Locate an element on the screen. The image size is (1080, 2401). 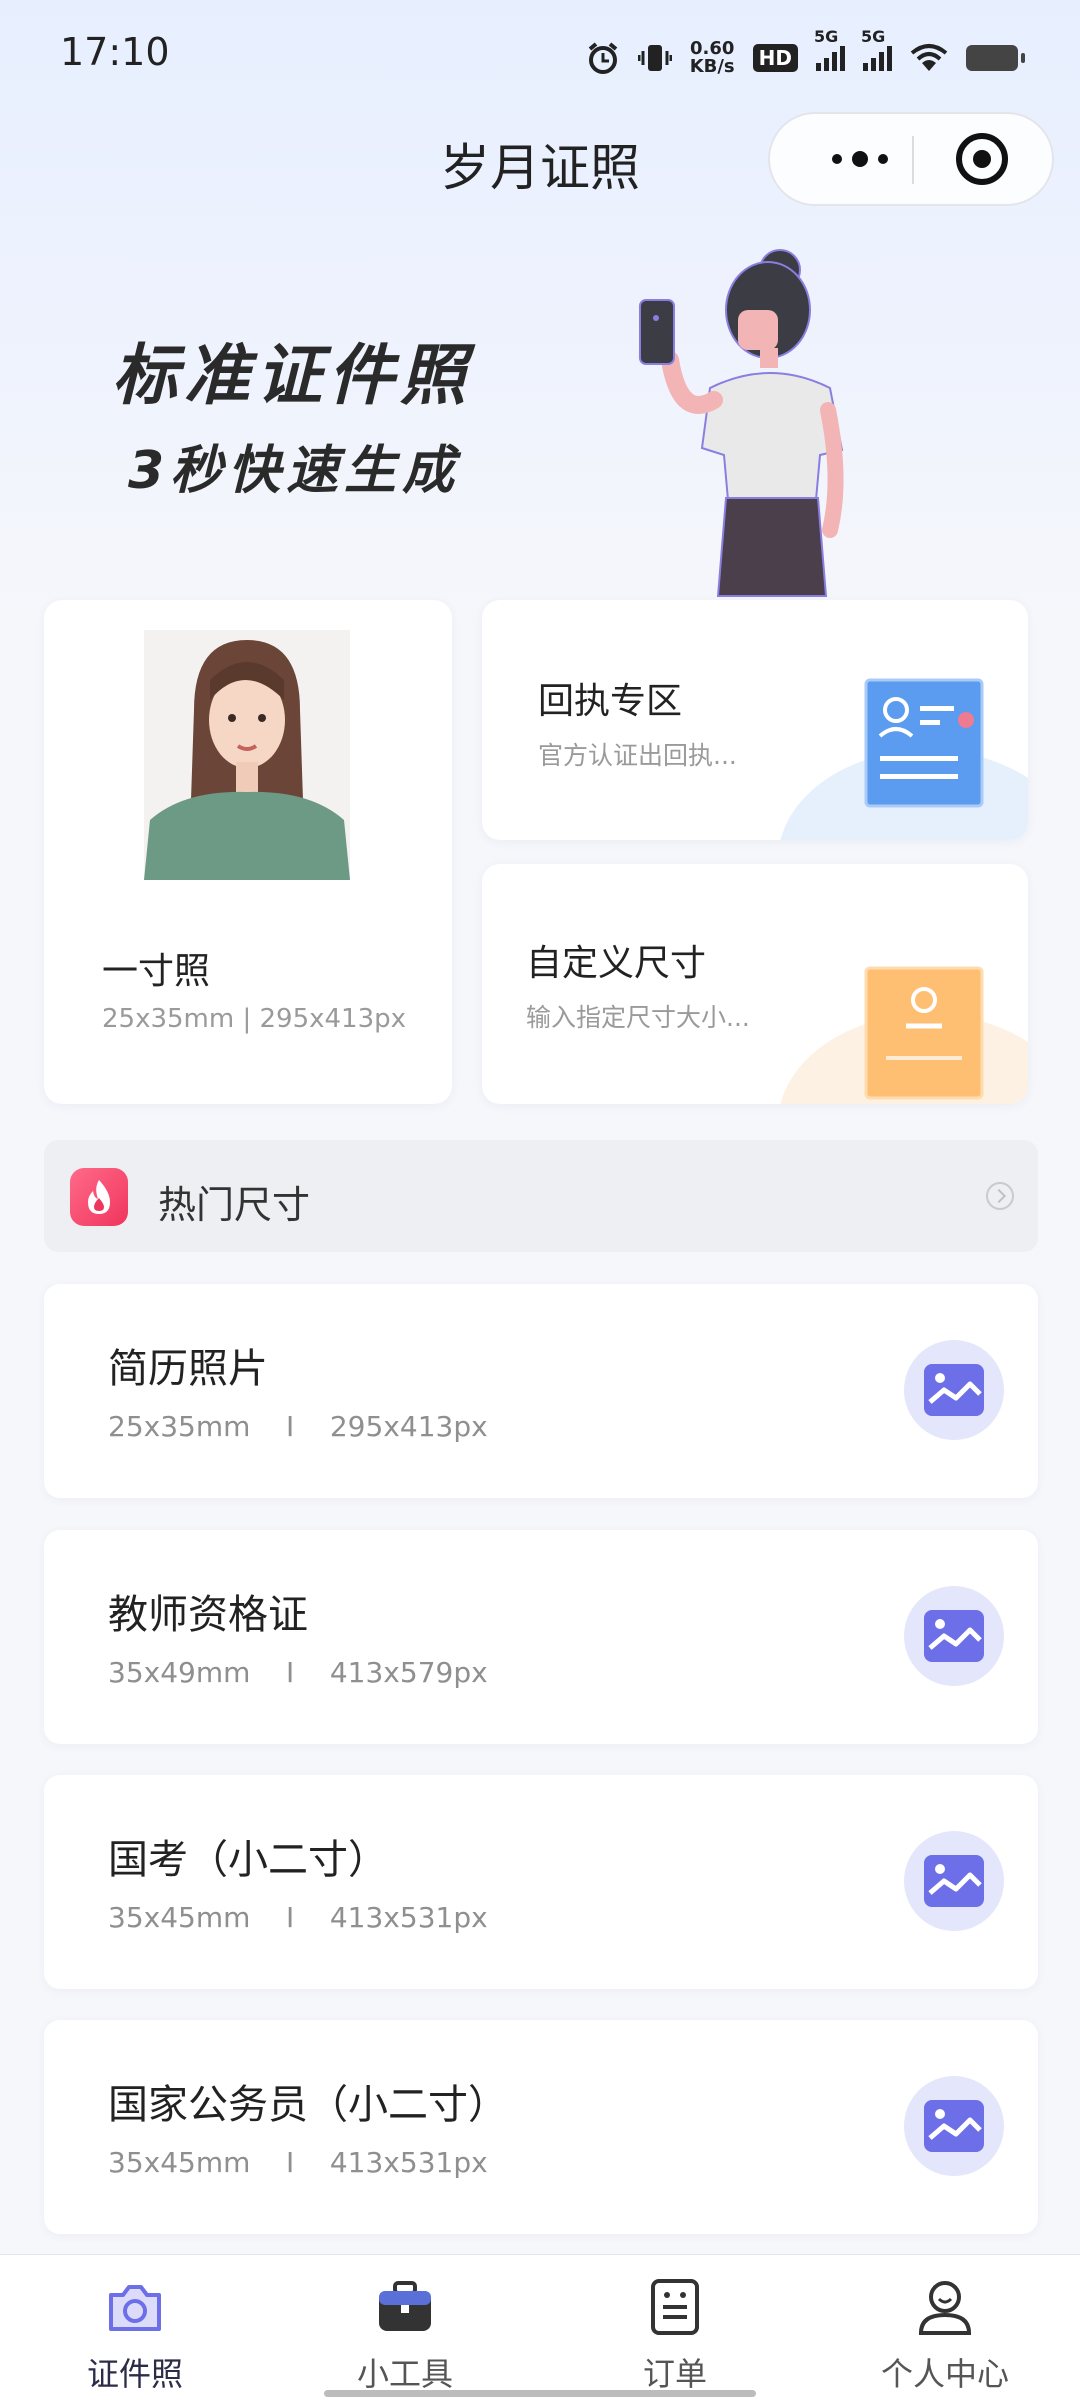
custom-size-title: 自定义尺寸 is located at coordinates (616, 963).